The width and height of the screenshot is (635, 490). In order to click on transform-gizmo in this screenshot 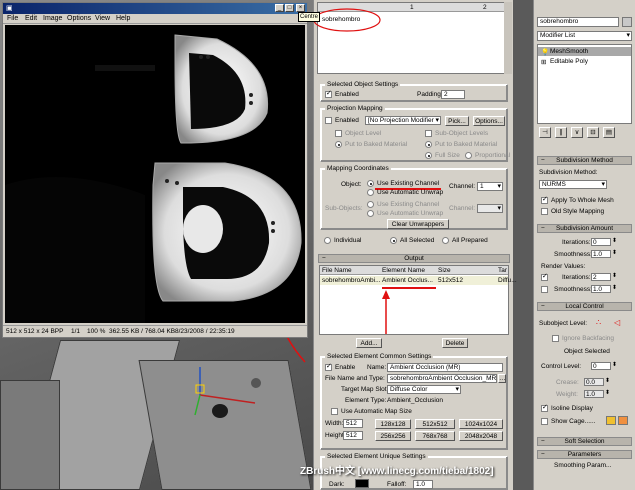, I will do `click(215, 410)`.